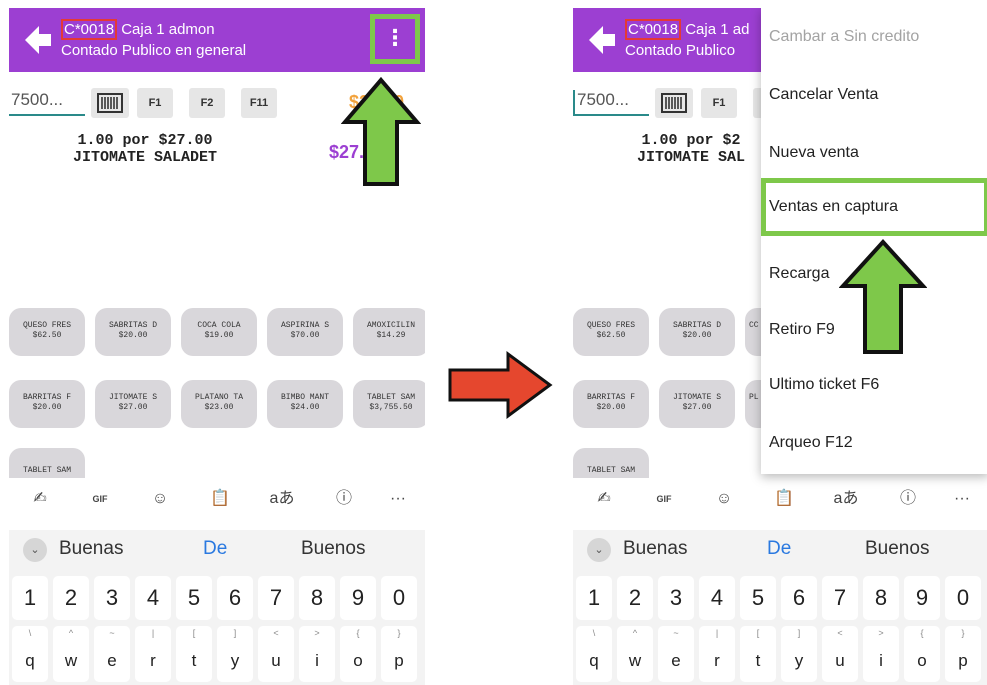  I want to click on product-button: AMOXICILIN $14.29, so click(389, 332).